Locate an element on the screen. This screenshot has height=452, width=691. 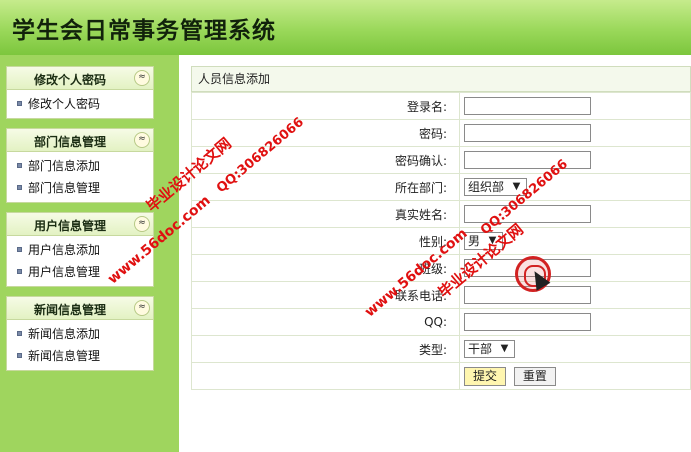
panel-header: 修改个人密码 ≈ is located at coordinates (80, 78).